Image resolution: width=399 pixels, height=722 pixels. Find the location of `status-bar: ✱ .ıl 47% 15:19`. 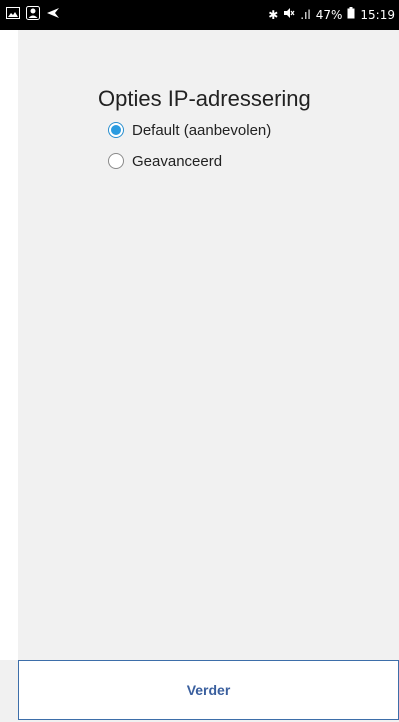

status-bar: ✱ .ıl 47% 15:19 is located at coordinates (199, 15).